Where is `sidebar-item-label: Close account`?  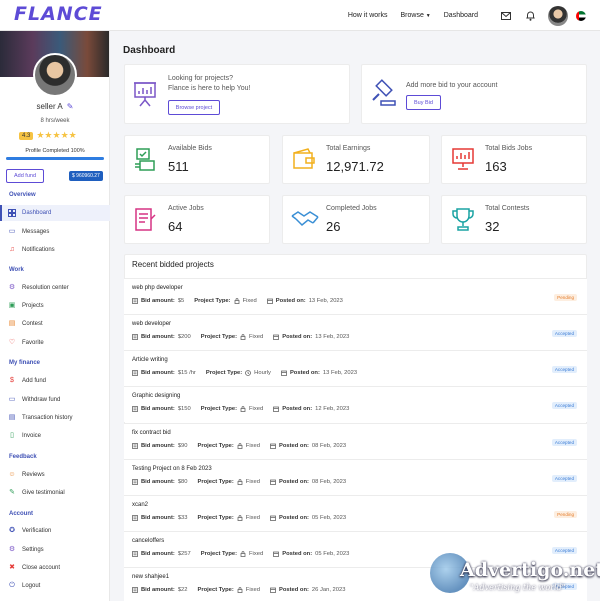
sidebar-item-label: Close account is located at coordinates (41, 568).